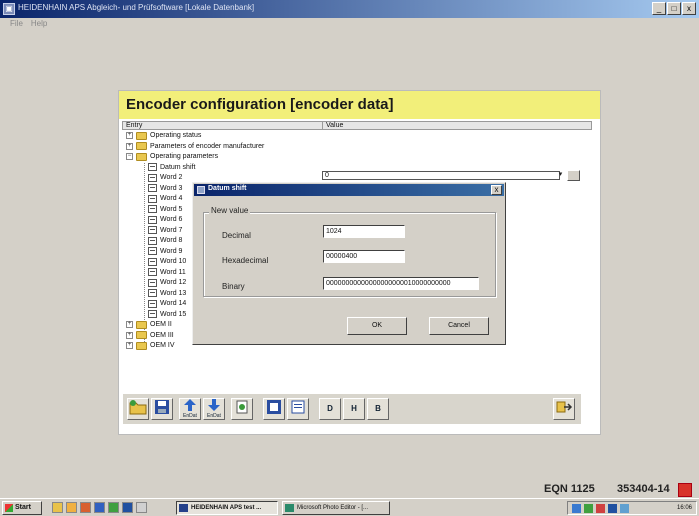 This screenshot has height=516, width=699. I want to click on tree-node: − Operating parameters, so click(172, 156).